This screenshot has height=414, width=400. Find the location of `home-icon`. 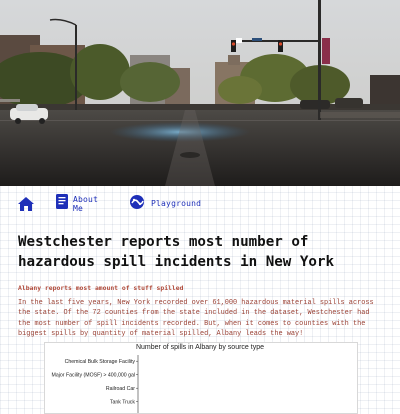

home-icon is located at coordinates (26, 205).